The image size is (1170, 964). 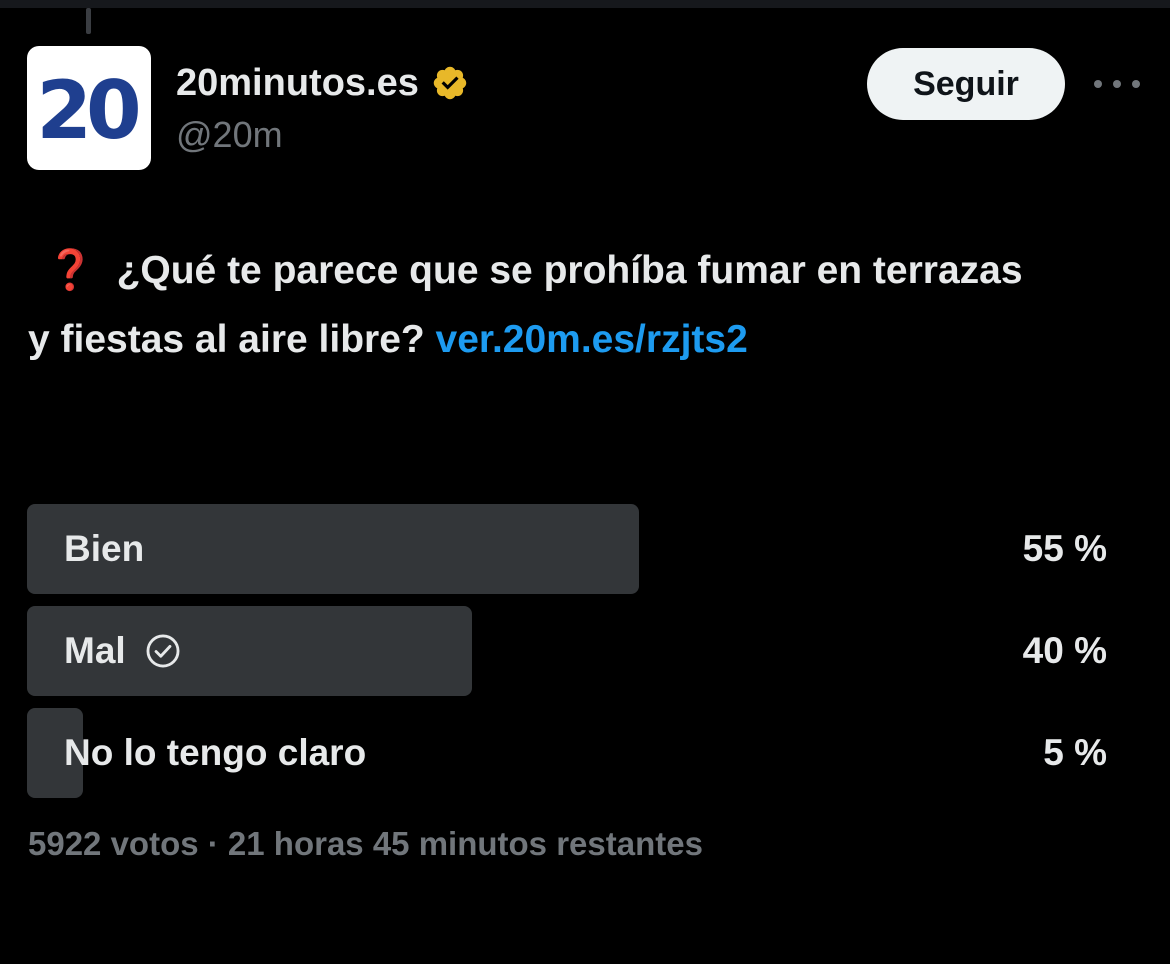 I want to click on avatar: 20, so click(x=89, y=108).